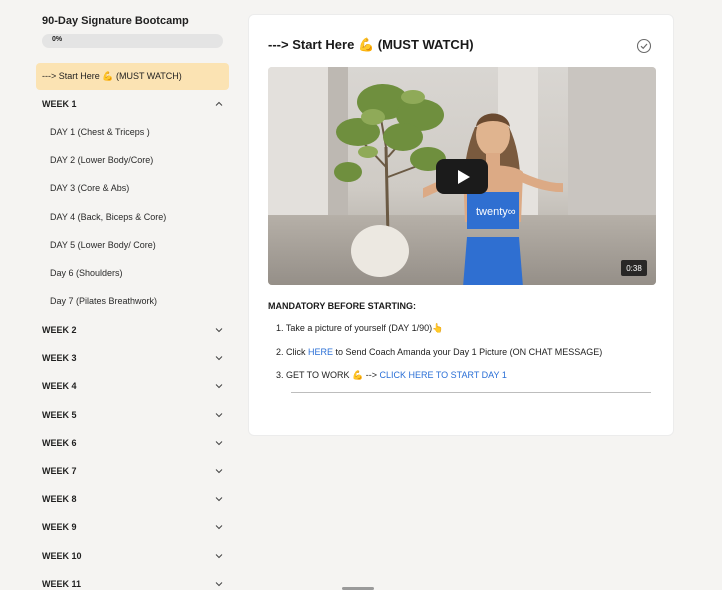 The height and width of the screenshot is (590, 722). What do you see at coordinates (59, 104) in the screenshot?
I see `week-label: WEEK 1` at bounding box center [59, 104].